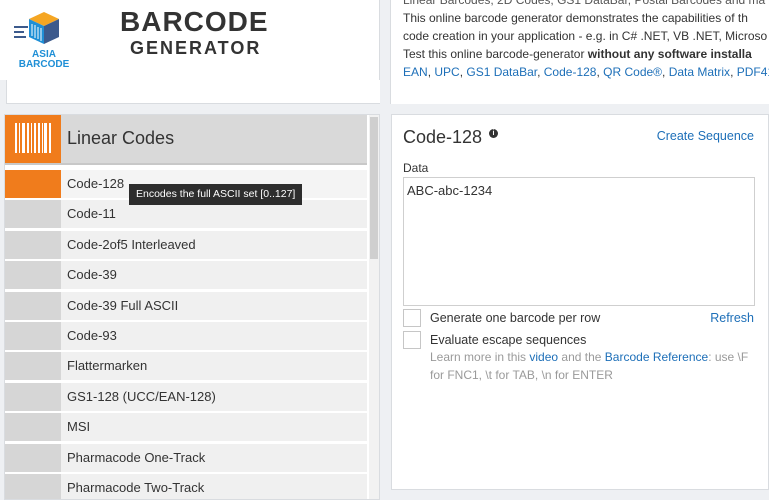  I want to click on list-item-label: Pharmacode Two-Track, so click(136, 487).